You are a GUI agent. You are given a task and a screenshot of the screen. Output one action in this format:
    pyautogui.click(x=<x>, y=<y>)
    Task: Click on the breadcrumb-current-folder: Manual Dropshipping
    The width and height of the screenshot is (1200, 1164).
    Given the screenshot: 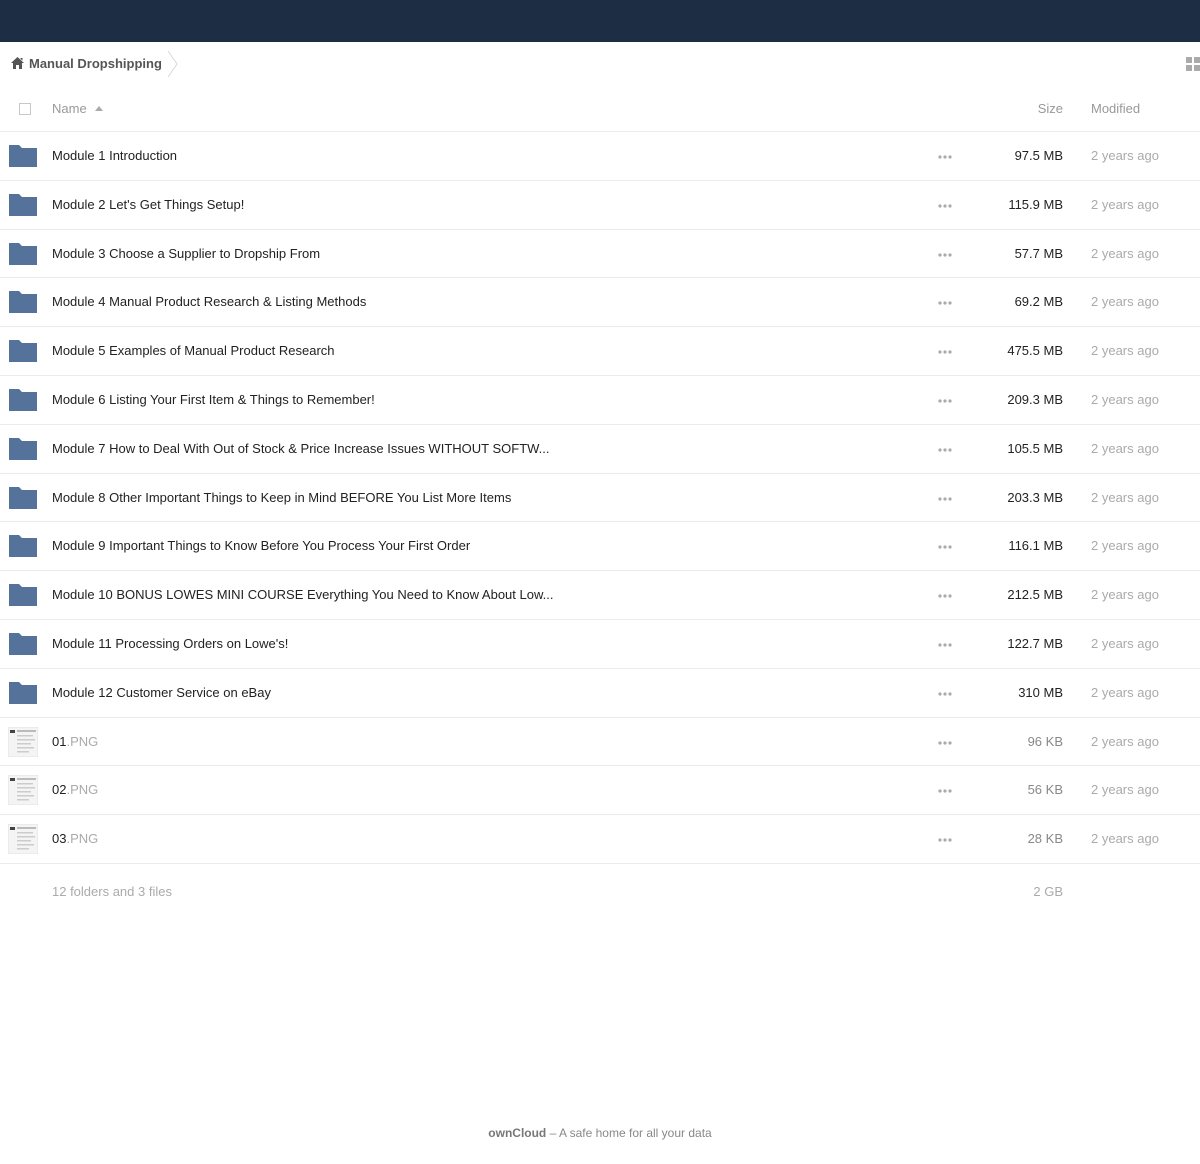 What is the action you would take?
    pyautogui.click(x=95, y=64)
    